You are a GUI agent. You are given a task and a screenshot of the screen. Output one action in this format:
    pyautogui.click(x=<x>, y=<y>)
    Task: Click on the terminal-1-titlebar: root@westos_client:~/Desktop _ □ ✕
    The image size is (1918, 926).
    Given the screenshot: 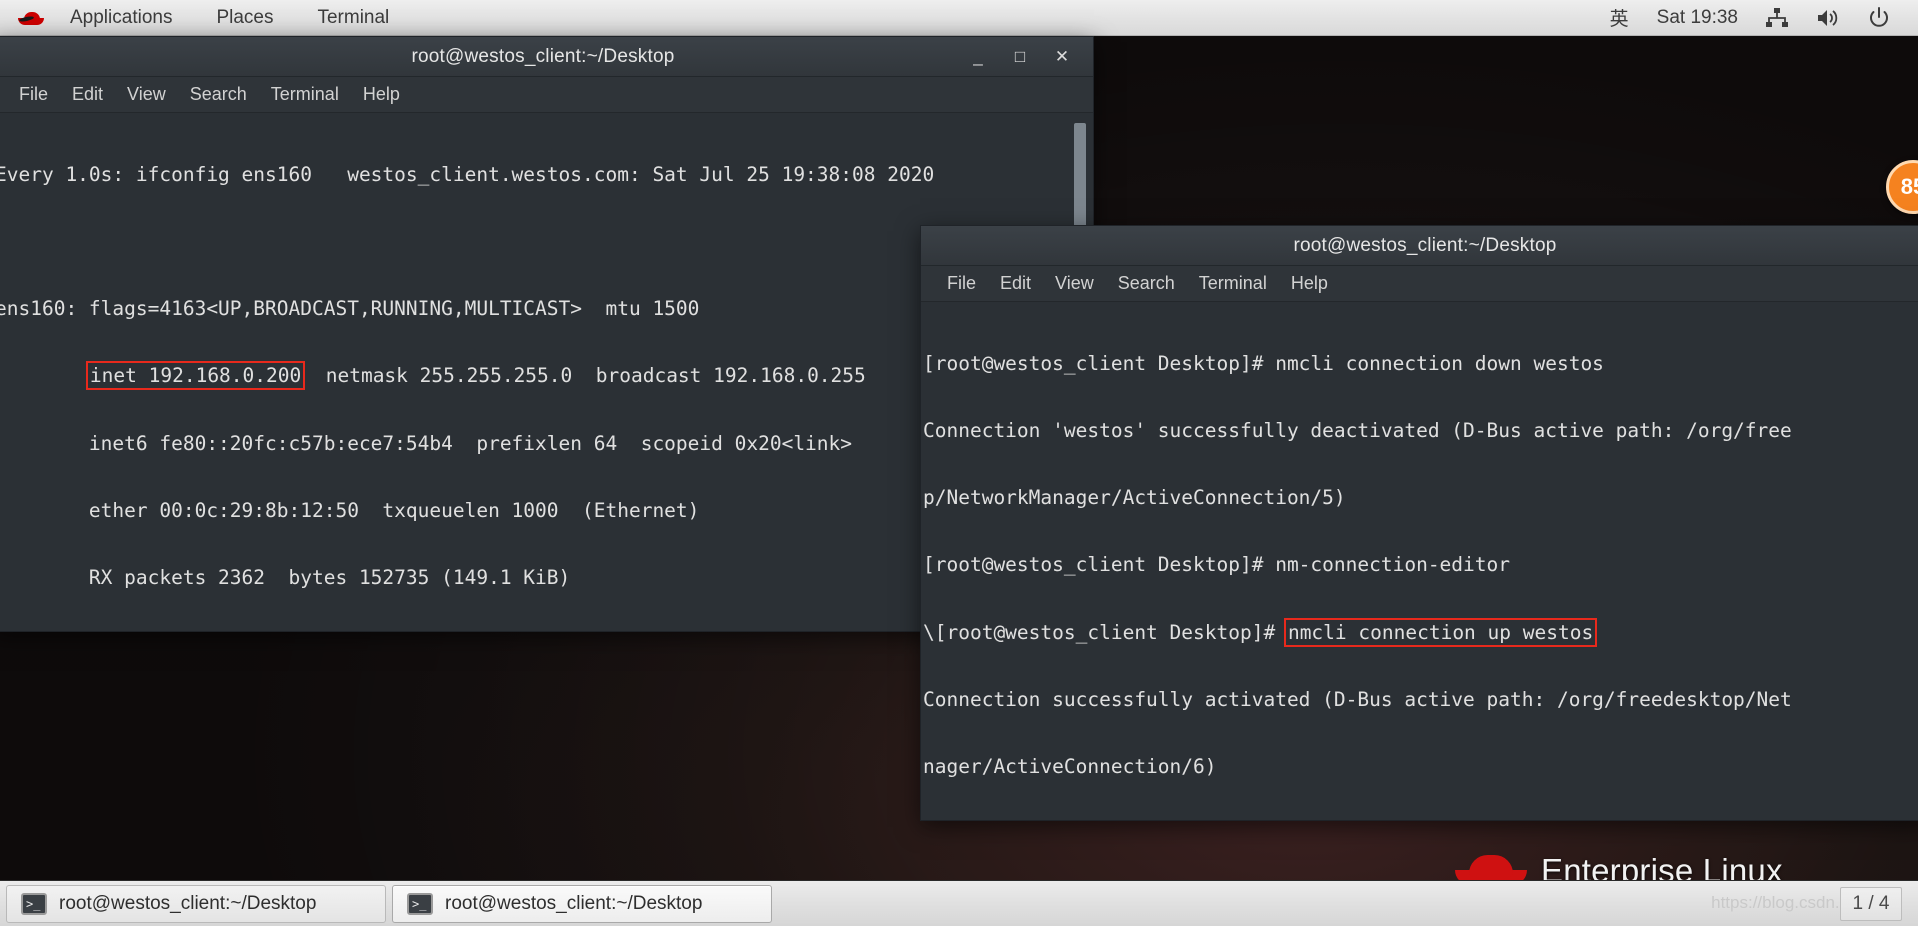 What is the action you would take?
    pyautogui.click(x=546, y=57)
    